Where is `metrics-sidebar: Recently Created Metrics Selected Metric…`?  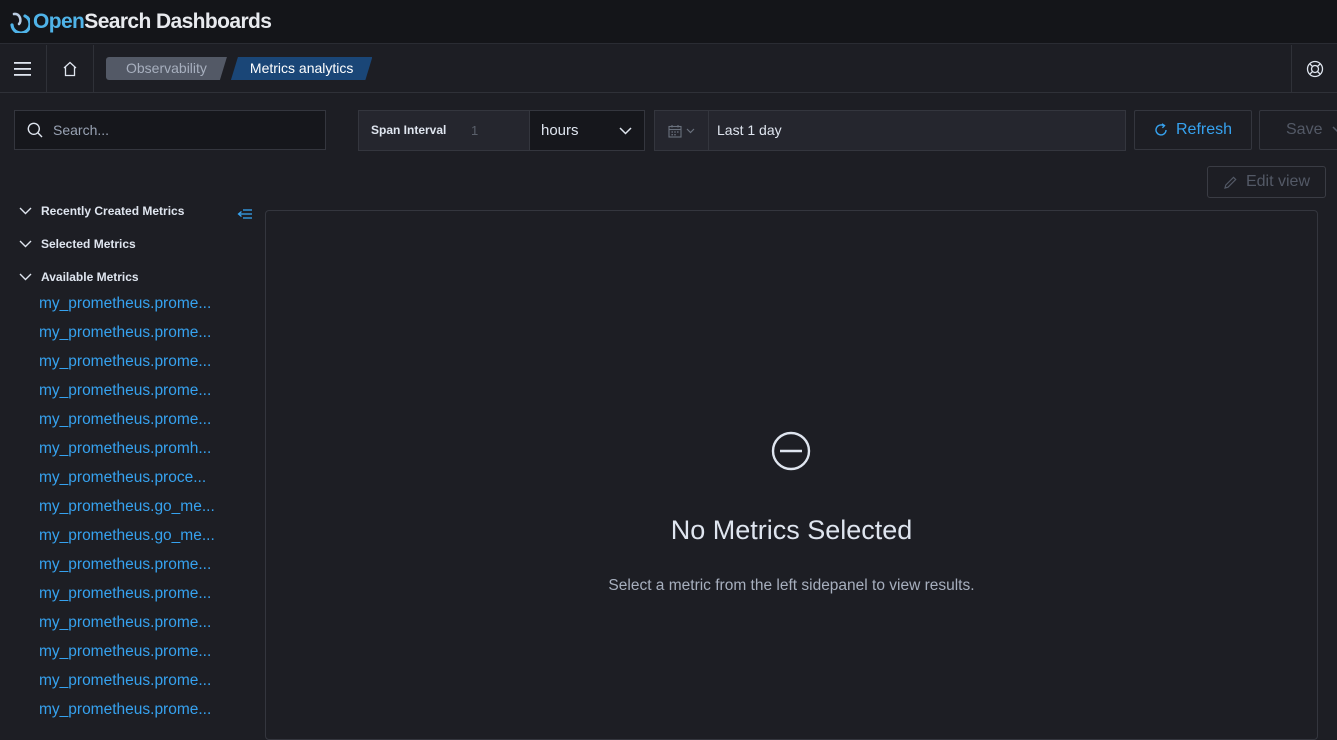
metrics-sidebar: Recently Created Metrics Selected Metric… is located at coordinates (130, 461).